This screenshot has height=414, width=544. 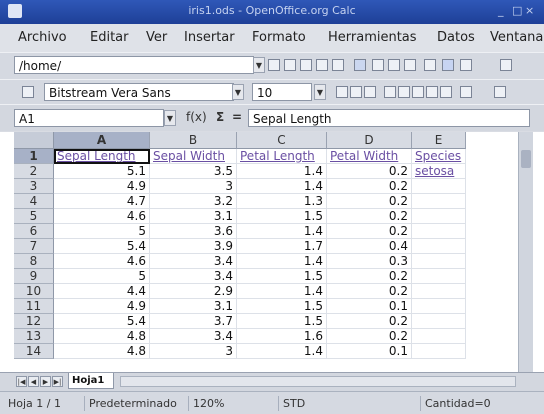 I want to click on status-page-style: Predeterminado, so click(x=130, y=403).